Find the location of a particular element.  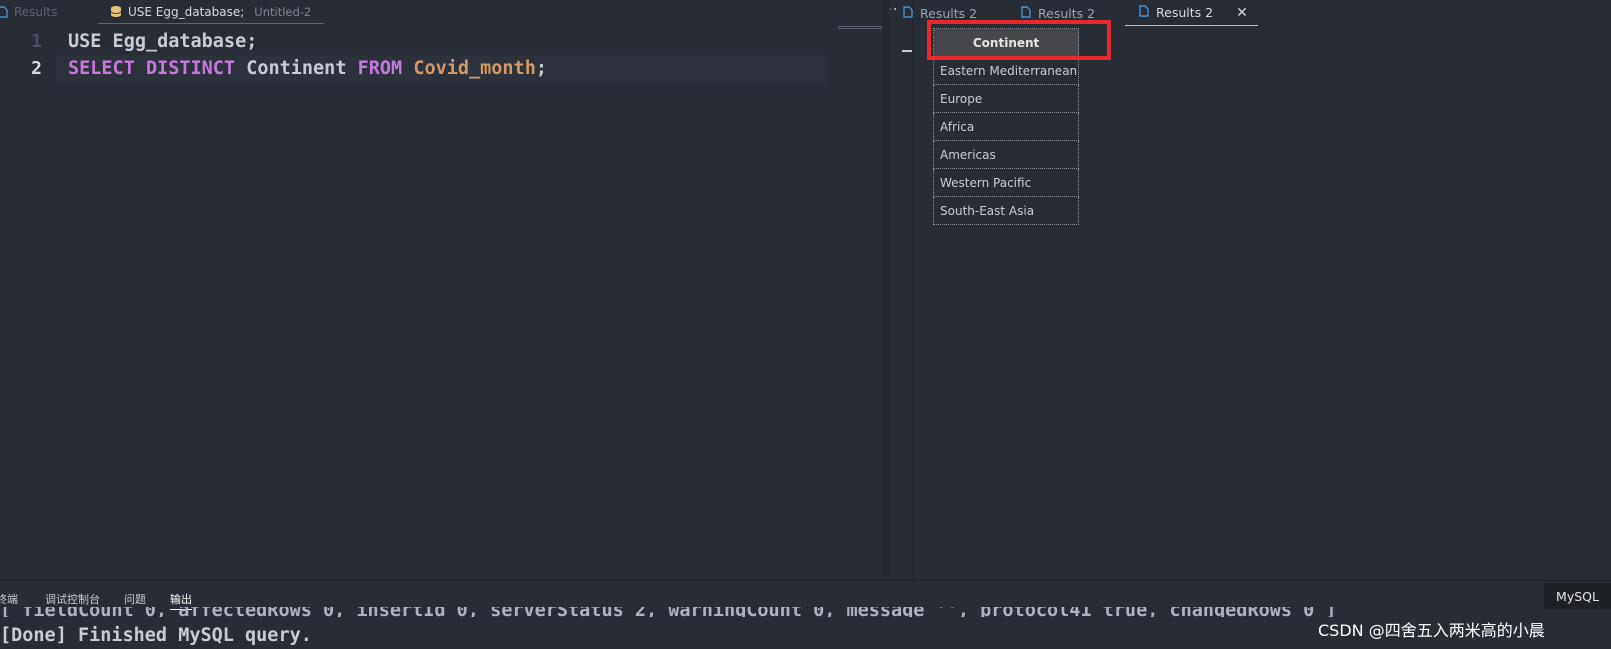

editor-tab-bar: Results USE Egg_database; Untitled-2 ··· is located at coordinates (448, 12).